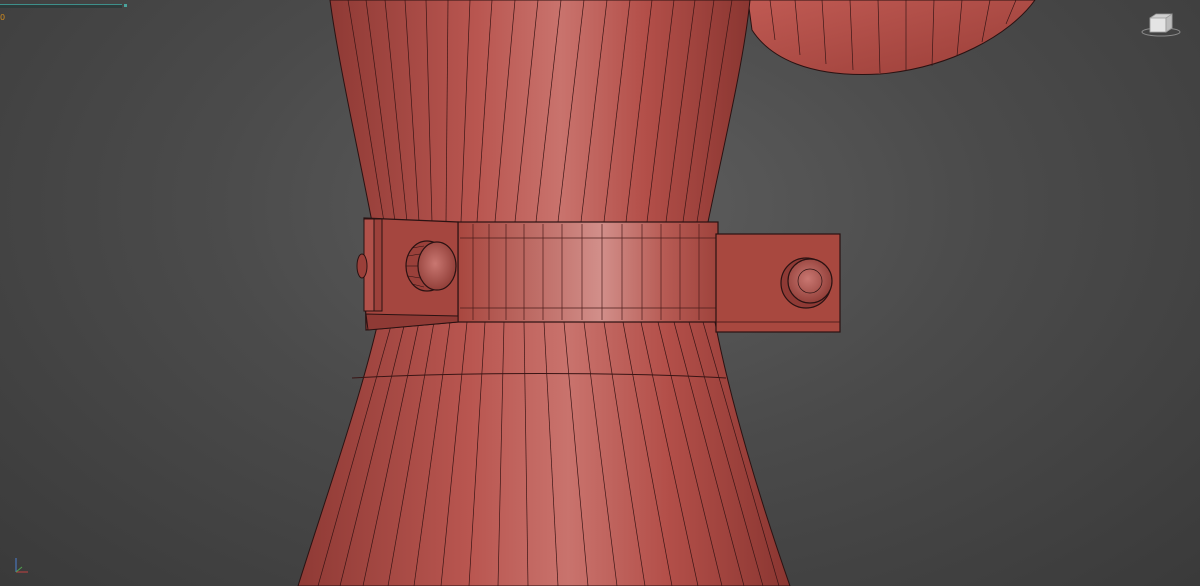 Image resolution: width=1200 pixels, height=586 pixels. Describe the element at coordinates (891, 38) in the screenshot. I see `upper-disc-mesh` at that location.